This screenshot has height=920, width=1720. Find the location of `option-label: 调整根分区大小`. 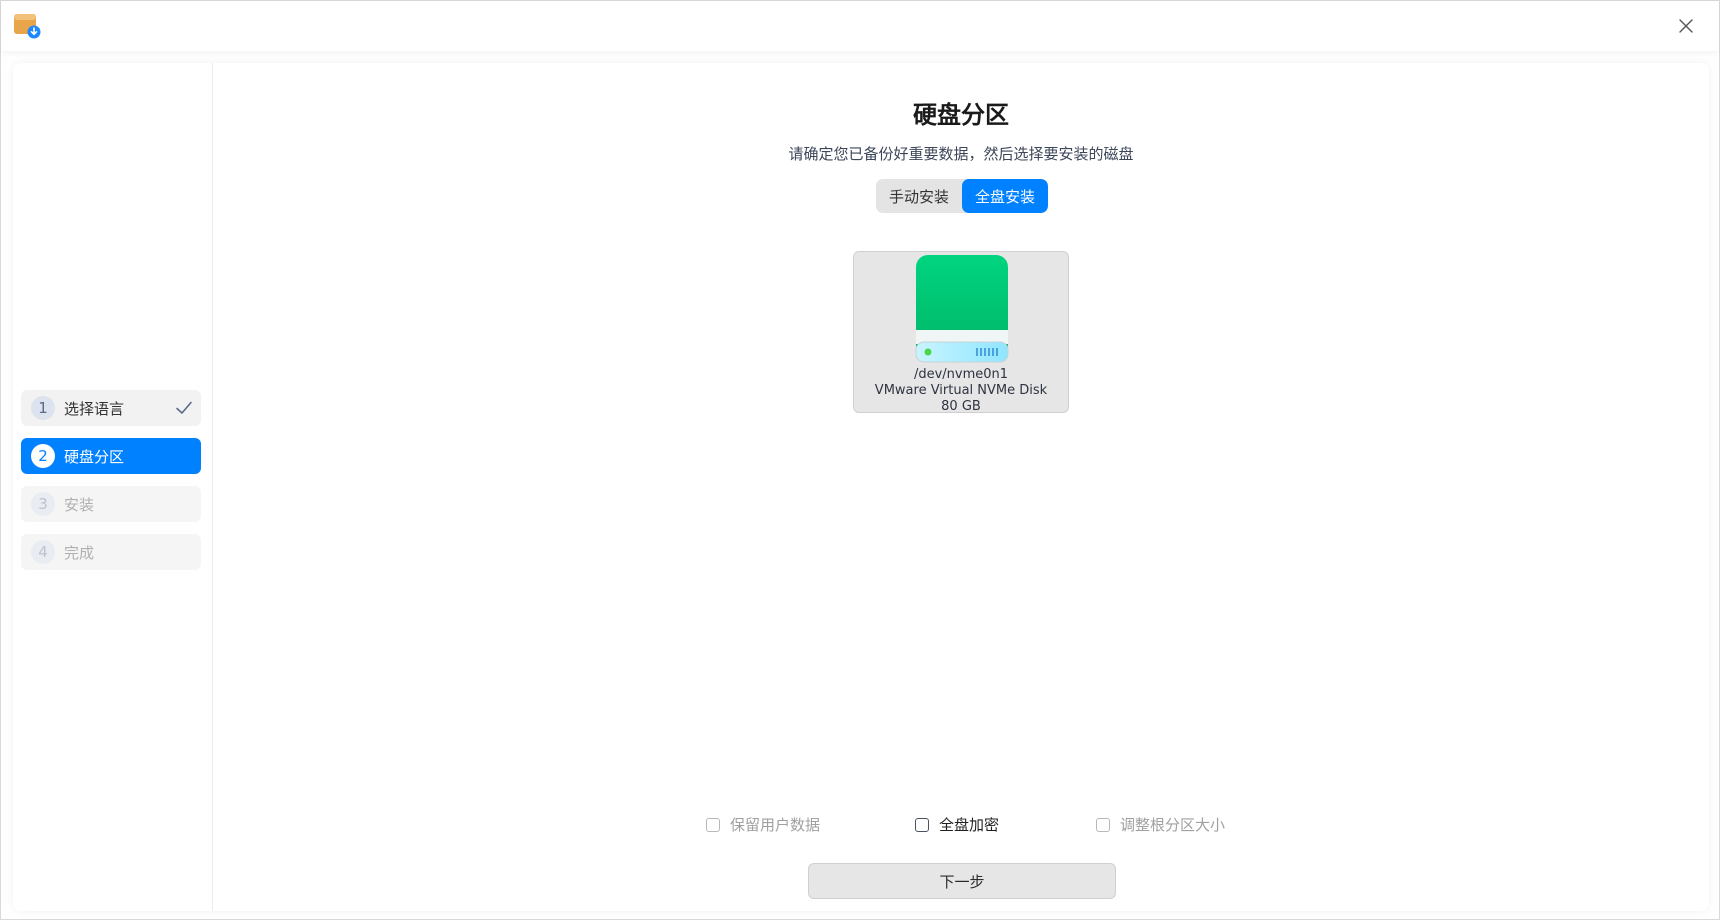

option-label: 调整根分区大小 is located at coordinates (1173, 825).